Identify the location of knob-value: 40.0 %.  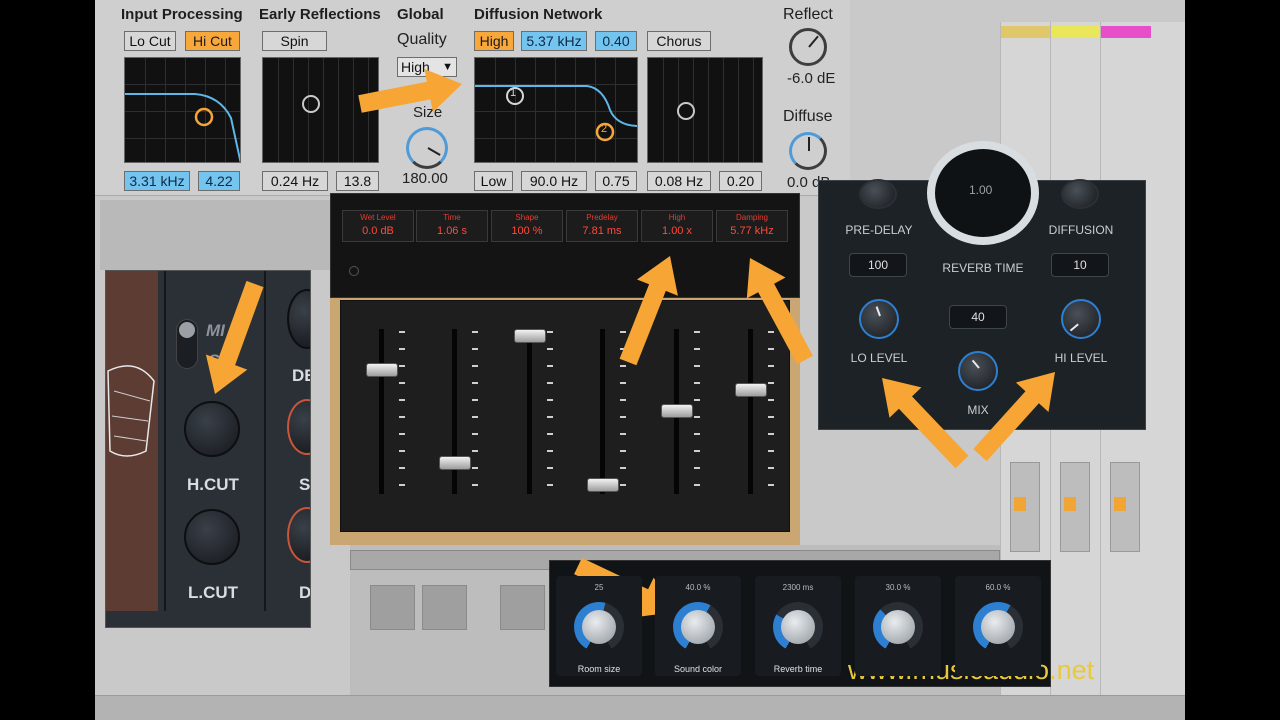
(698, 587).